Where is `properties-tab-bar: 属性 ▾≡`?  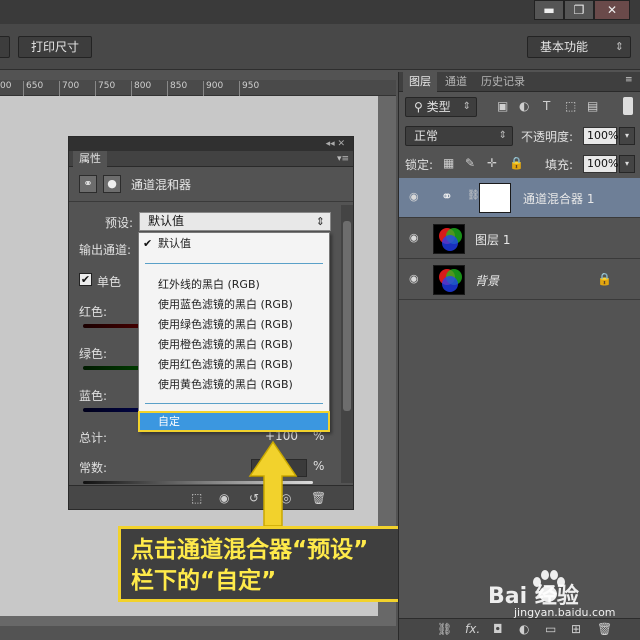
properties-tab-bar: 属性 ▾≡ is located at coordinates (211, 159).